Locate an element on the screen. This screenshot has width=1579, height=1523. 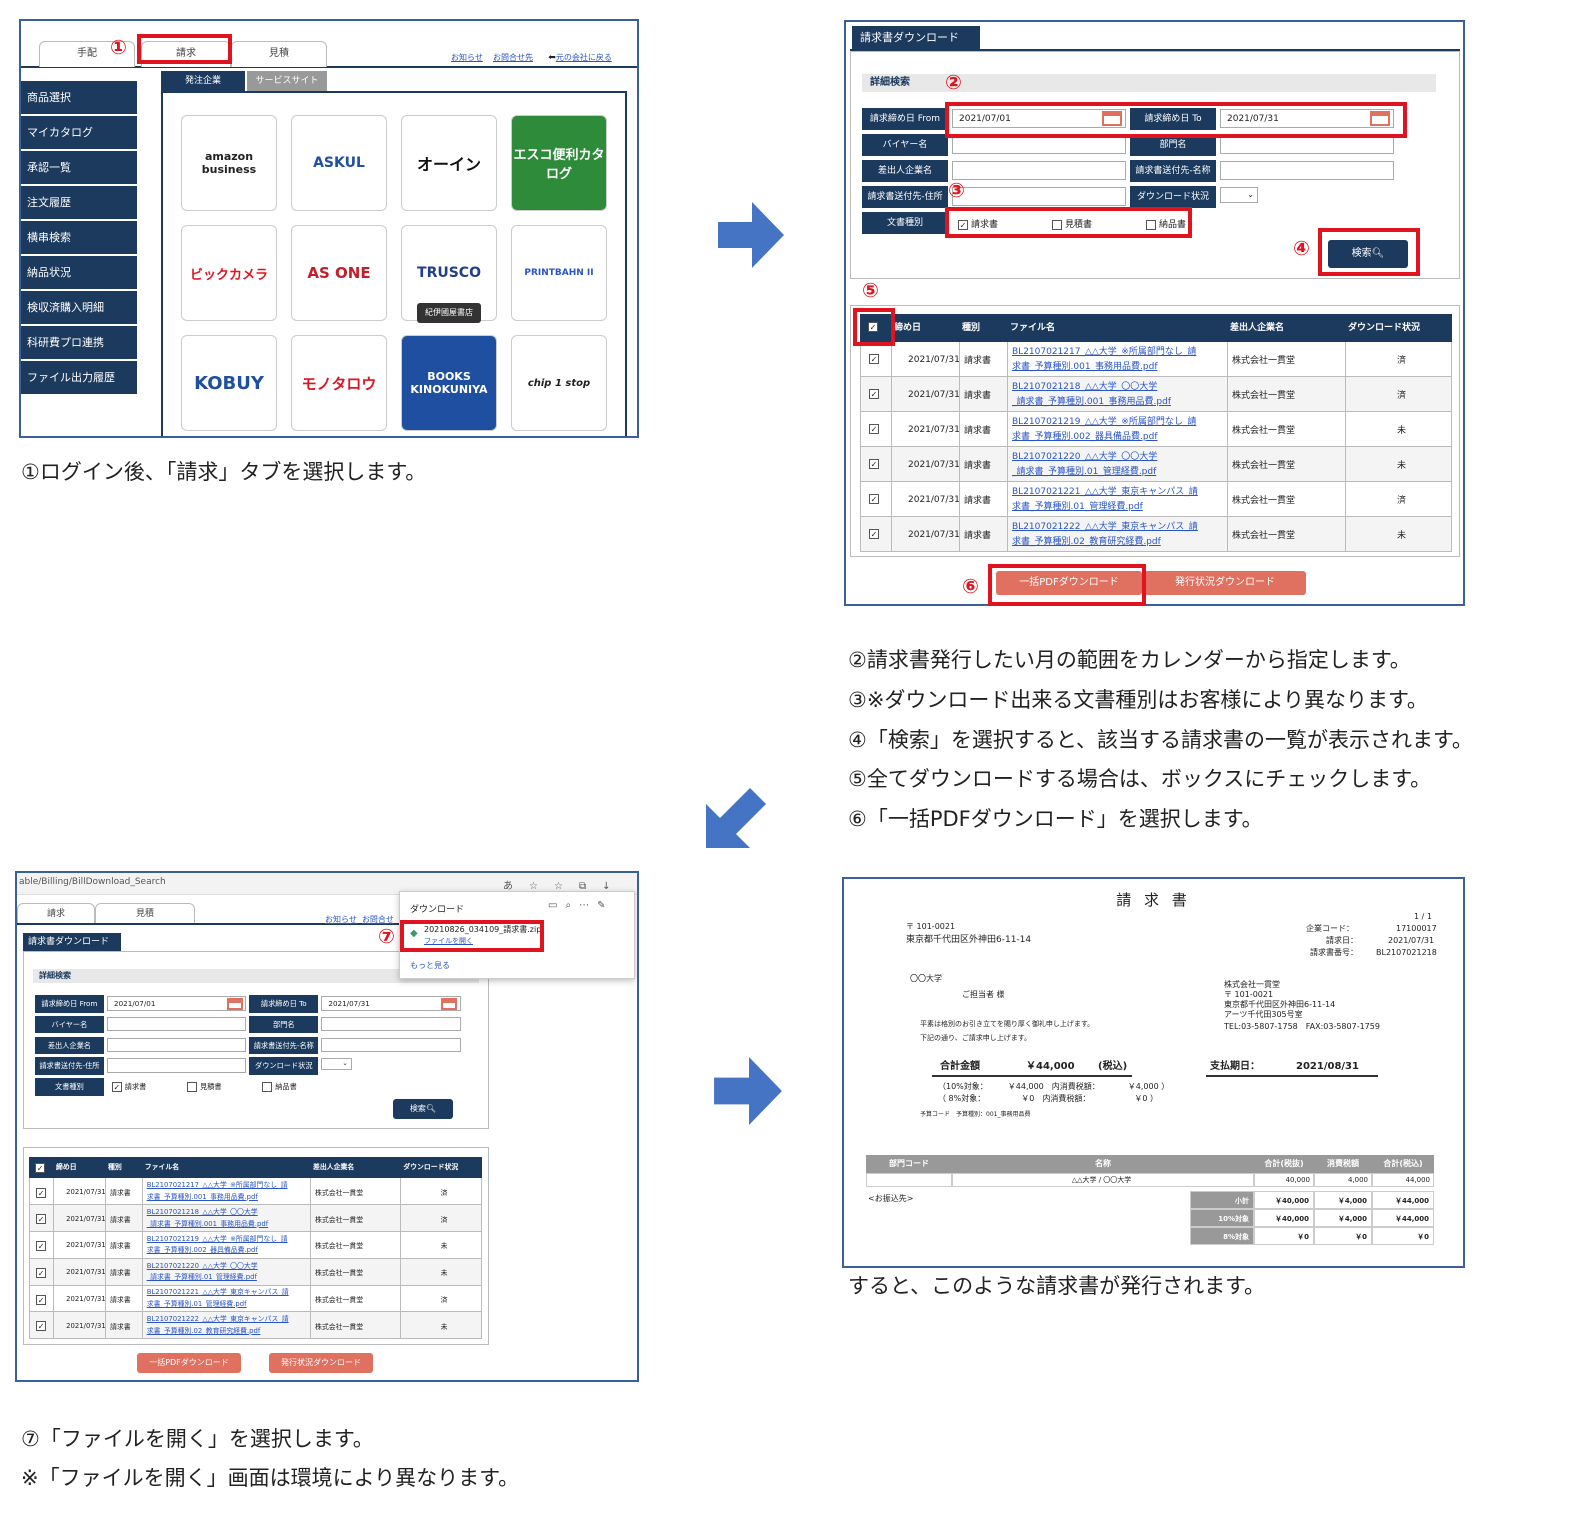
sidebar-item: ファイル出力履歴 is located at coordinates (79, 378).